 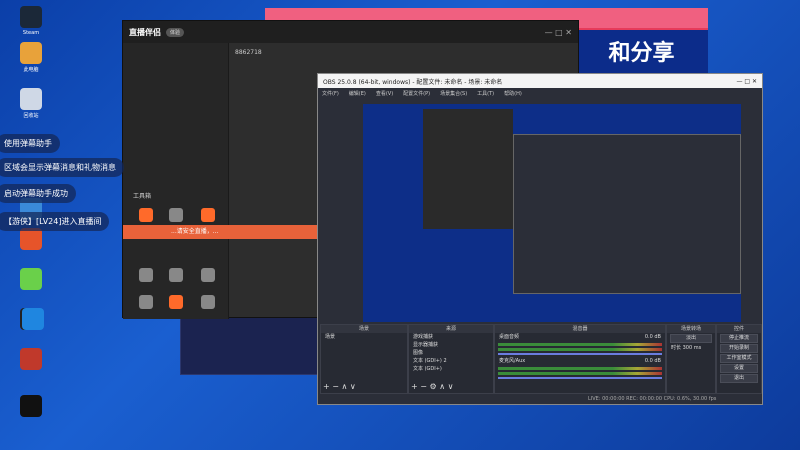 I want to click on obs-menu-item: 工具(T), so click(x=485, y=93).